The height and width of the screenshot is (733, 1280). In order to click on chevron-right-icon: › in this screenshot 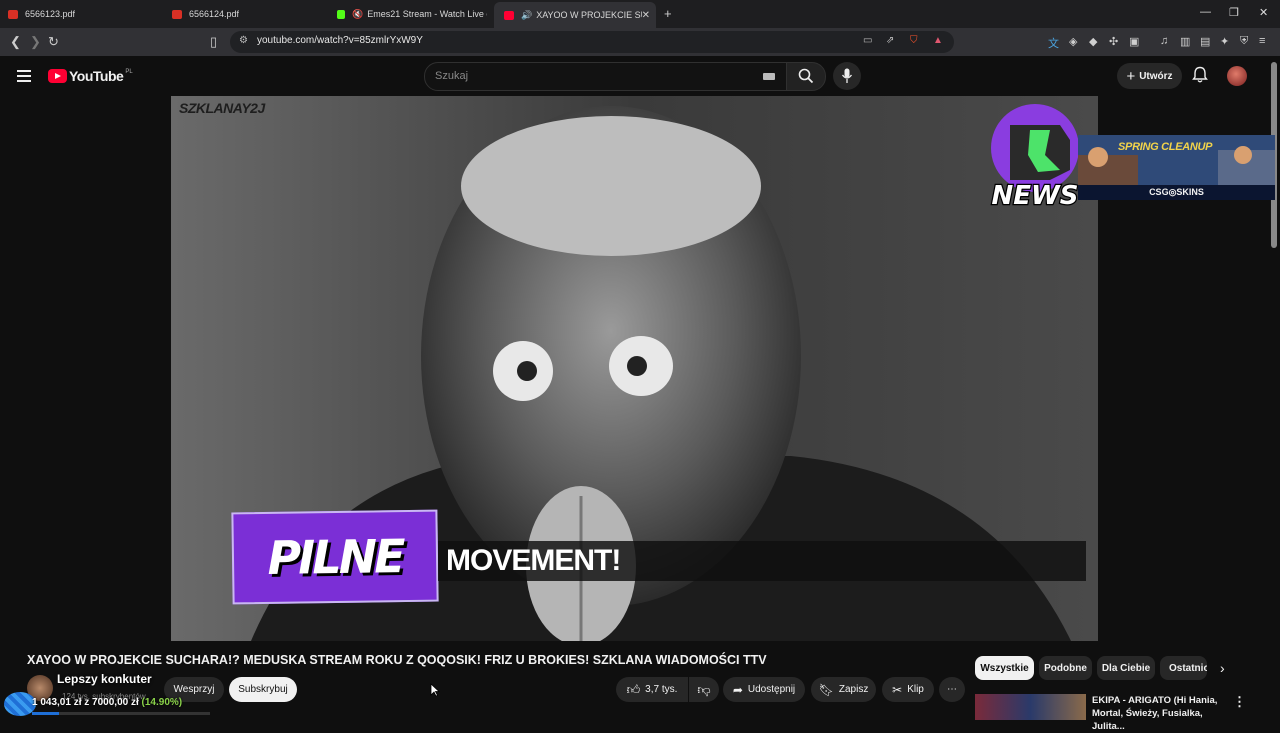, I will do `click(1222, 668)`.